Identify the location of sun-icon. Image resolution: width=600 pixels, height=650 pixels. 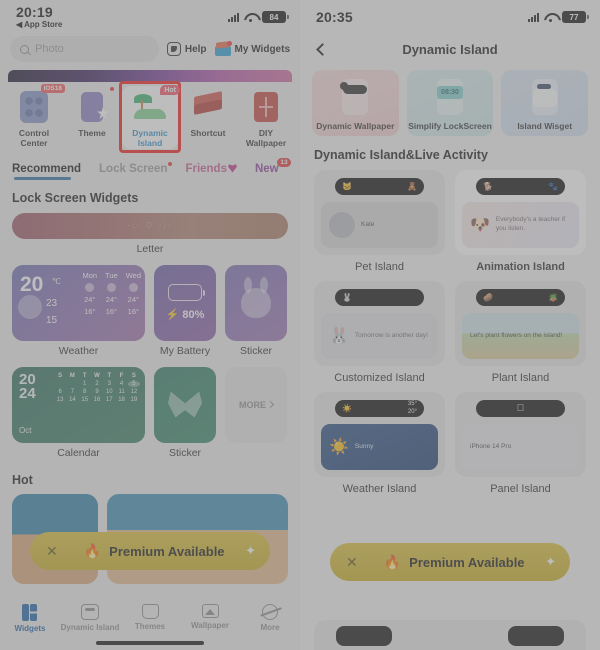
(90, 287).